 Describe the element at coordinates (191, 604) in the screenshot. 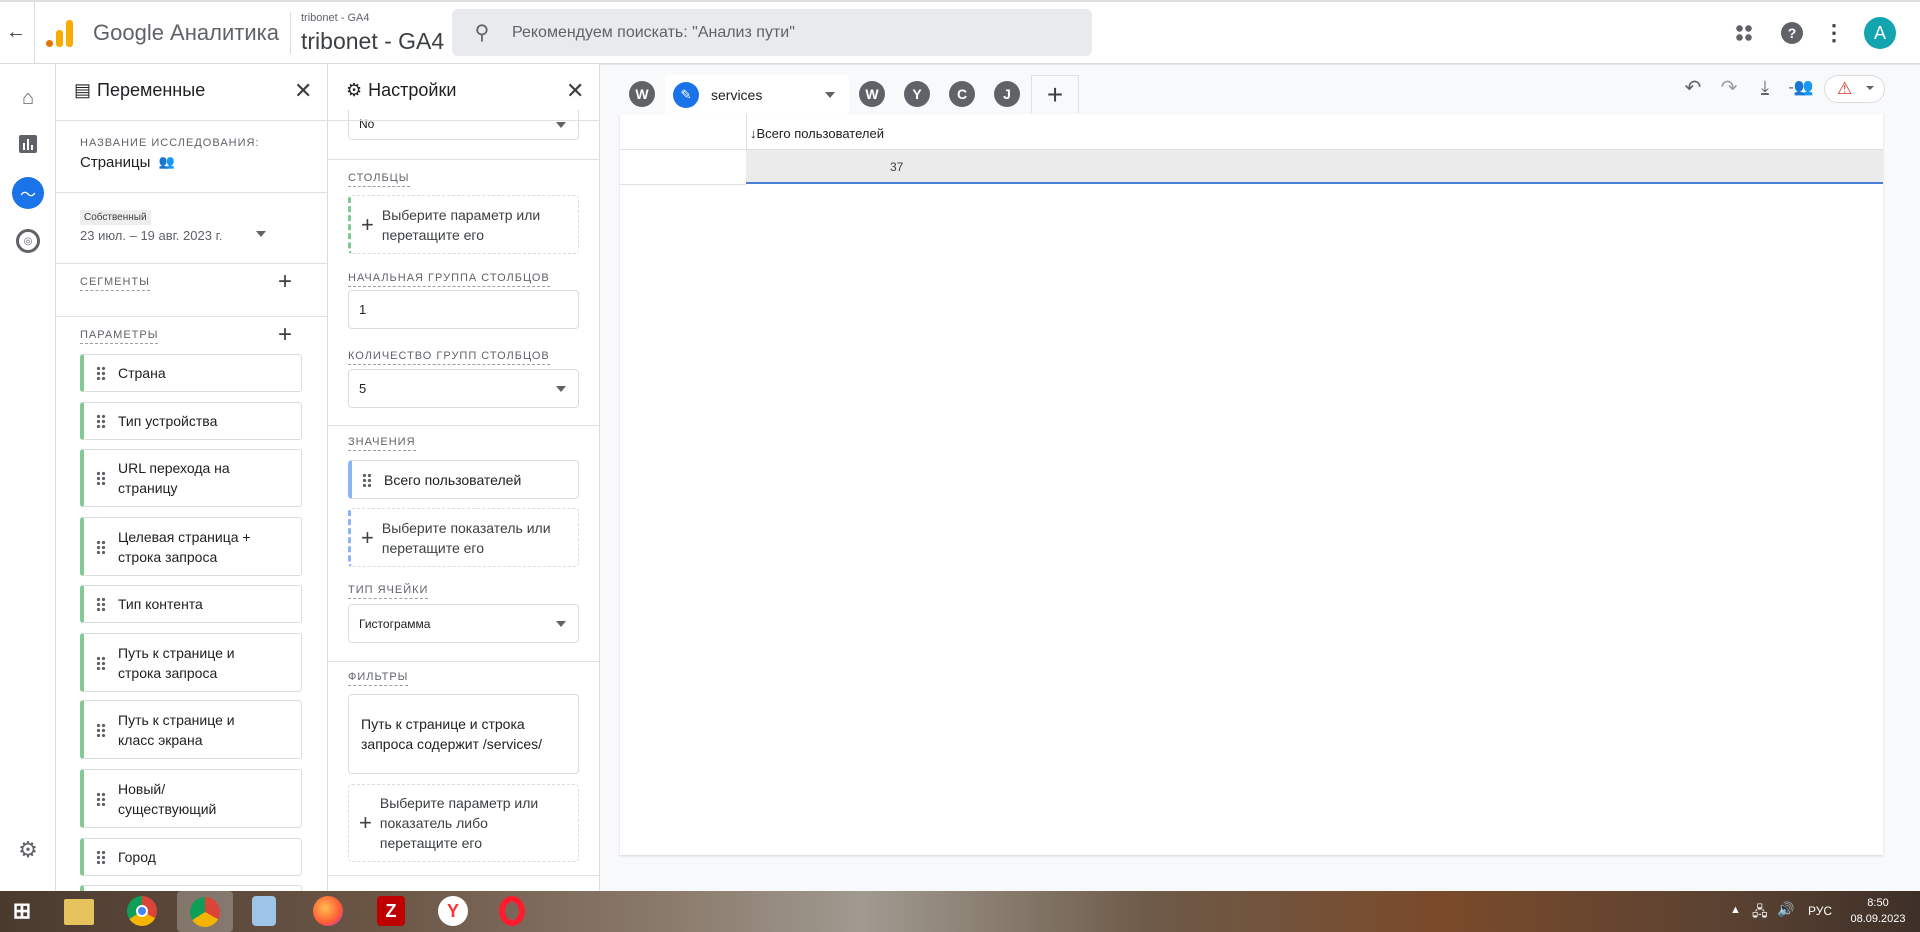

I see `parameter-chip: Тип контента` at that location.